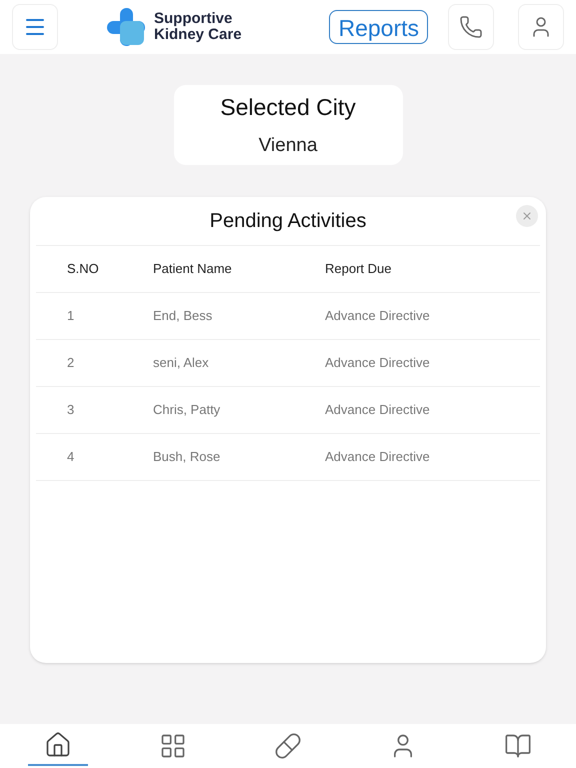  Describe the element at coordinates (518, 746) in the screenshot. I see `book-icon` at that location.